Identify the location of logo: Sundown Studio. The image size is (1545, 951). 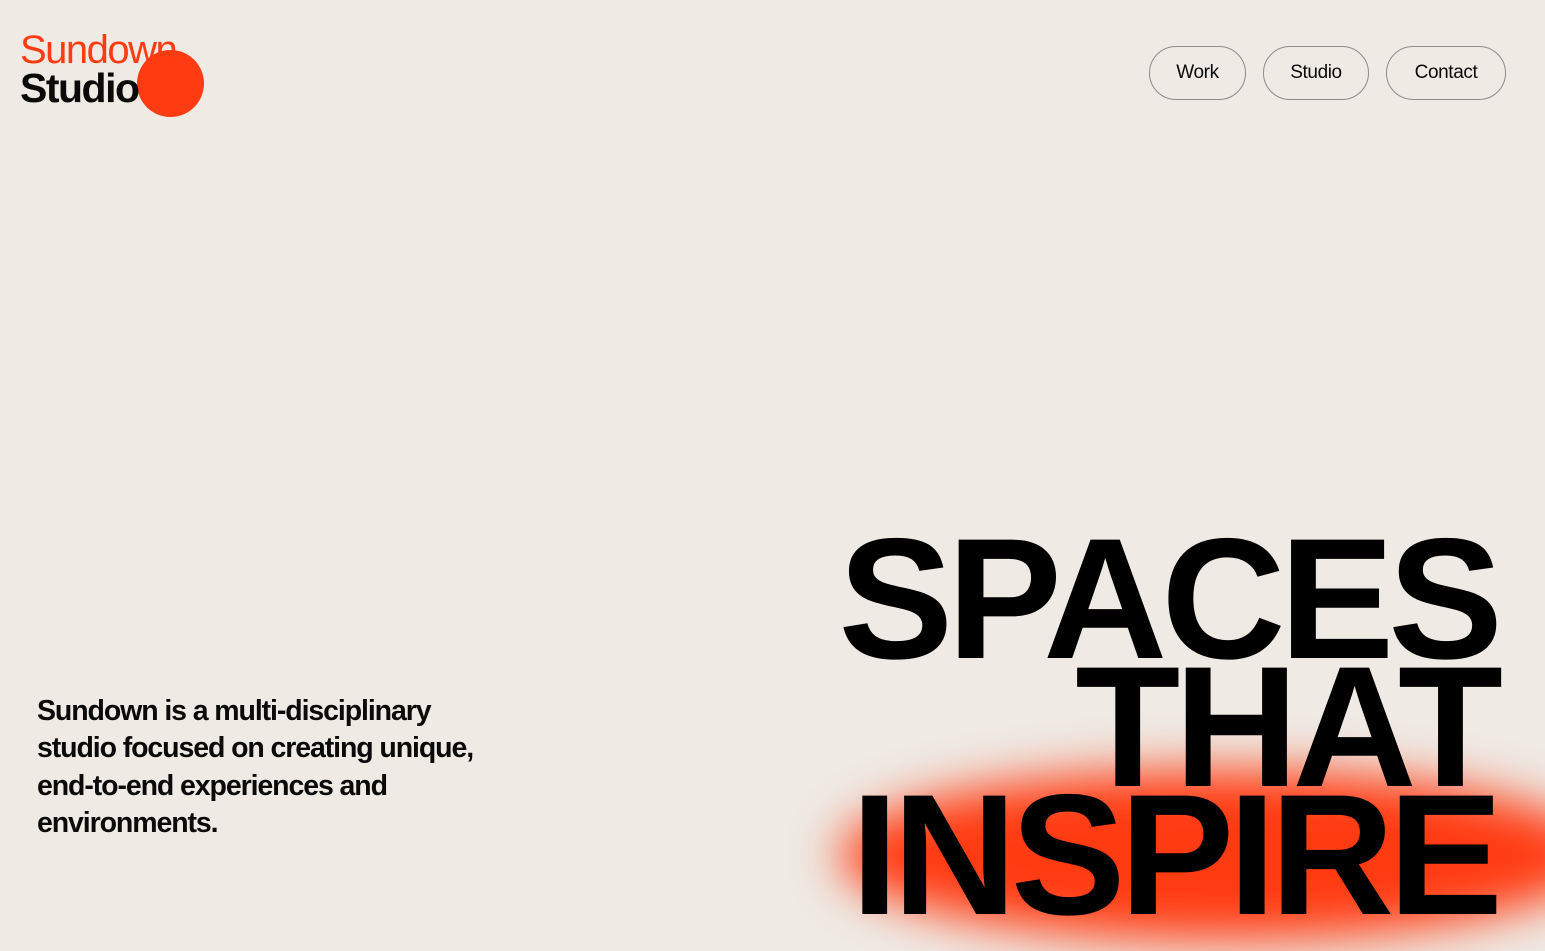
(115, 75).